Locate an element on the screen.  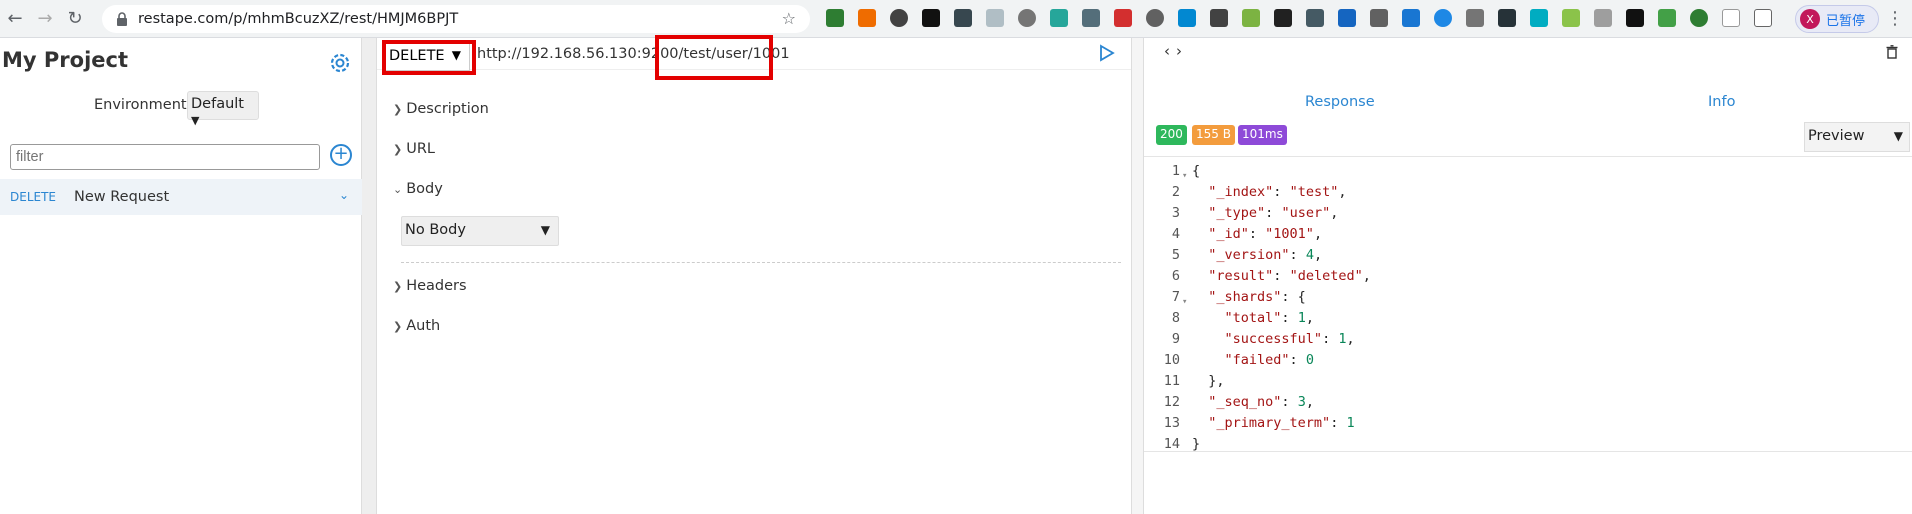
code-line: "successful": 1, is located at coordinates (1289, 339).